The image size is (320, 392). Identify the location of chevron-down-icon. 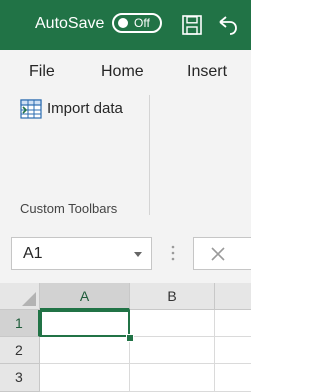
(138, 254).